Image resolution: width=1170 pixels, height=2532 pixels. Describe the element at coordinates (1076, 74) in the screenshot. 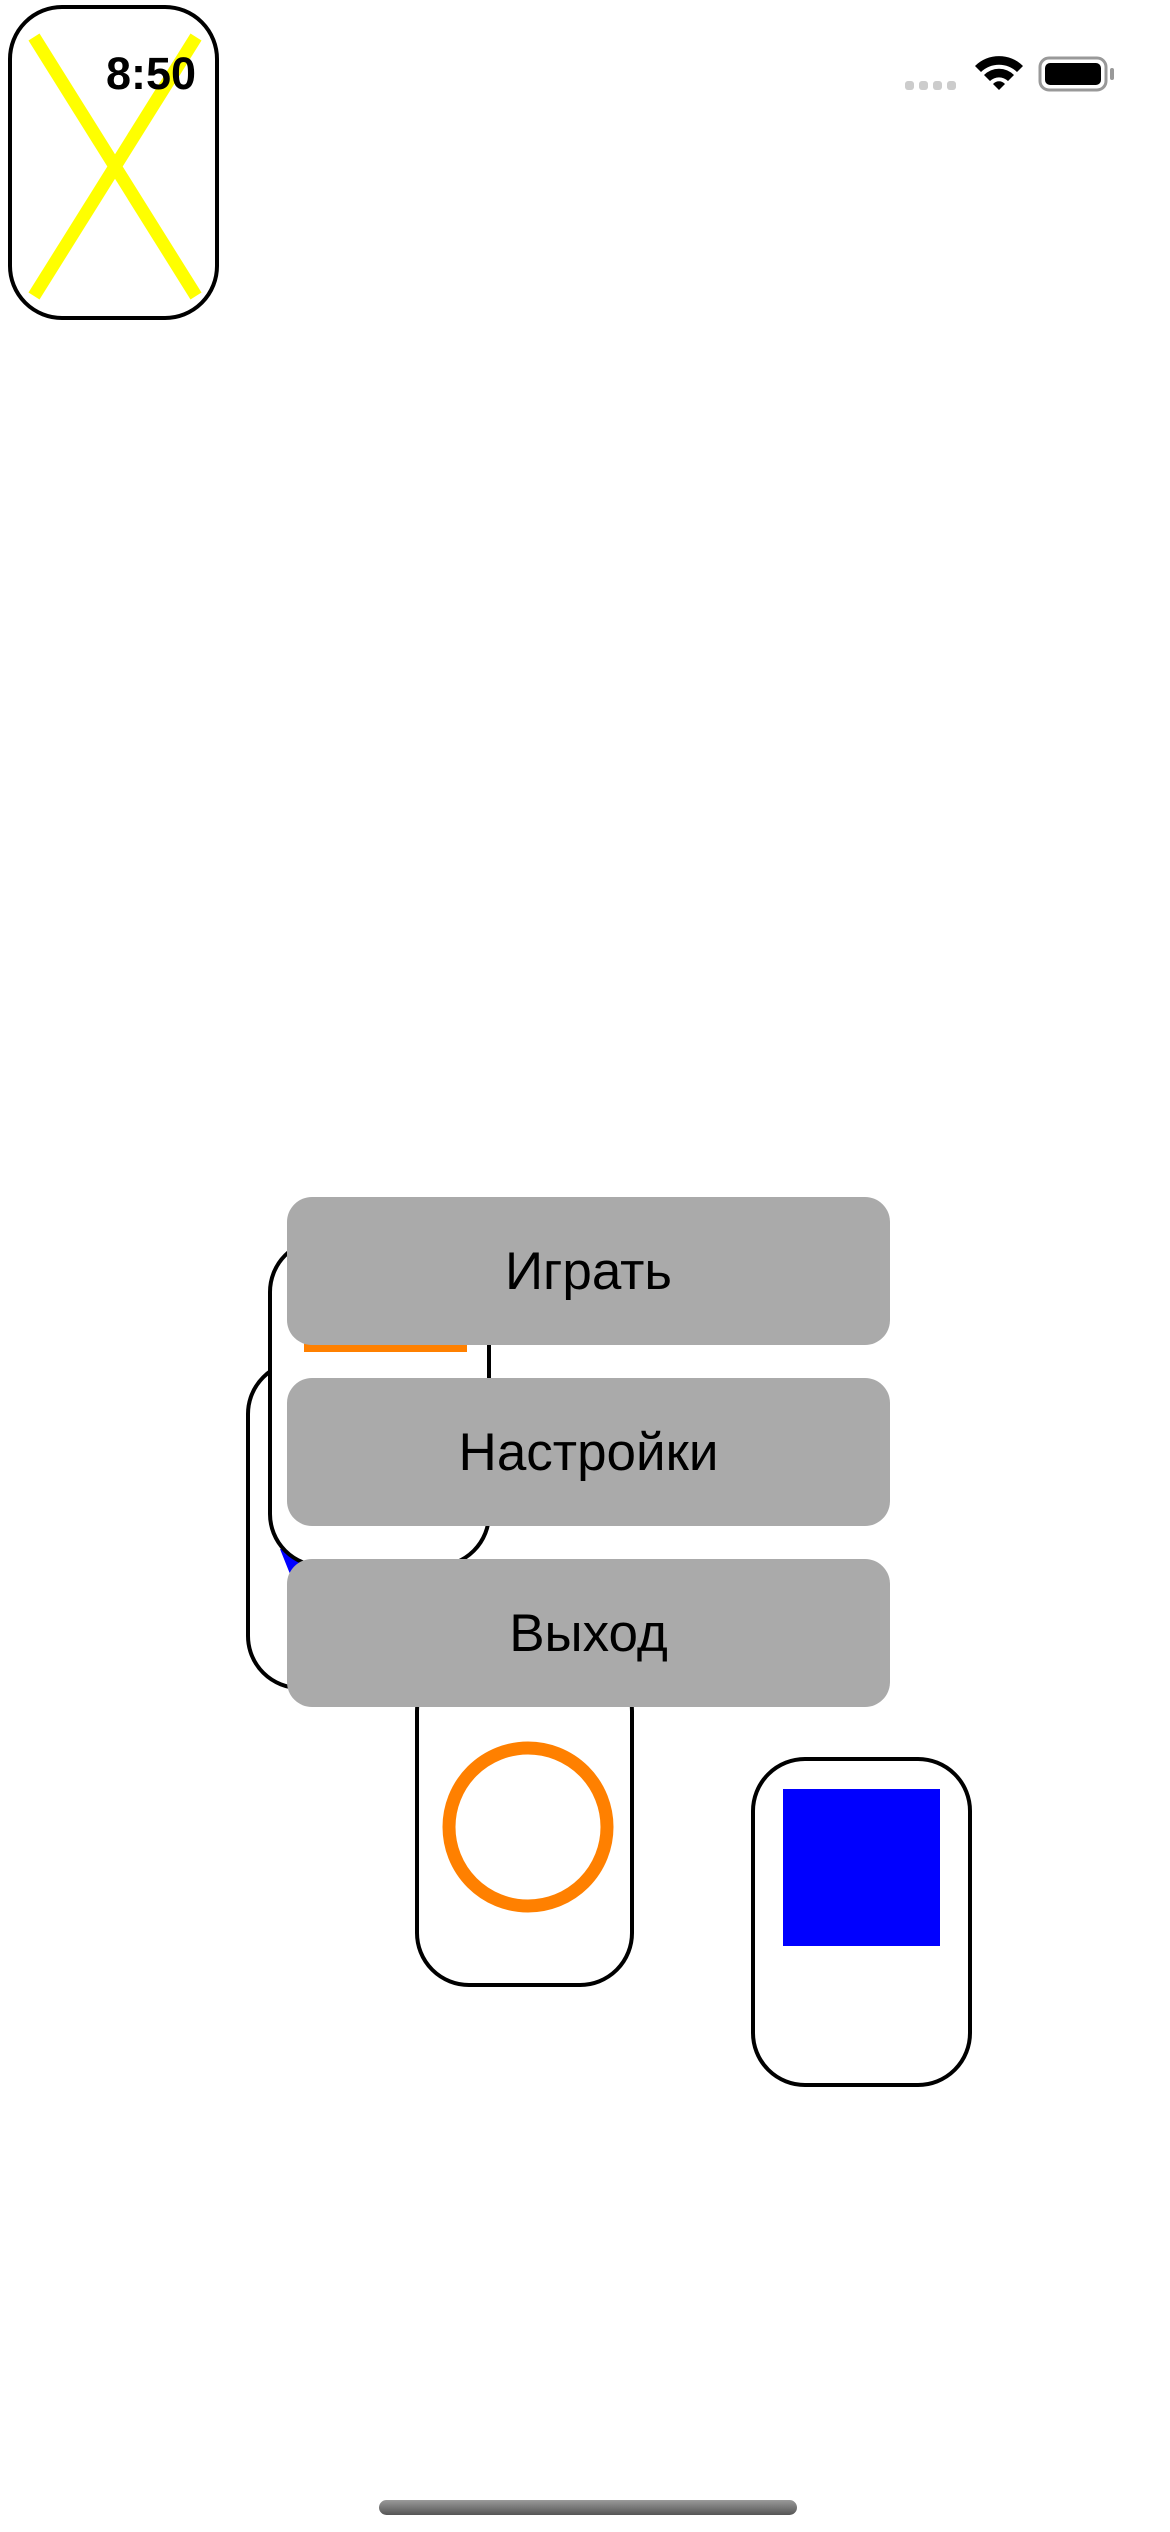

I see `battery-icon` at that location.